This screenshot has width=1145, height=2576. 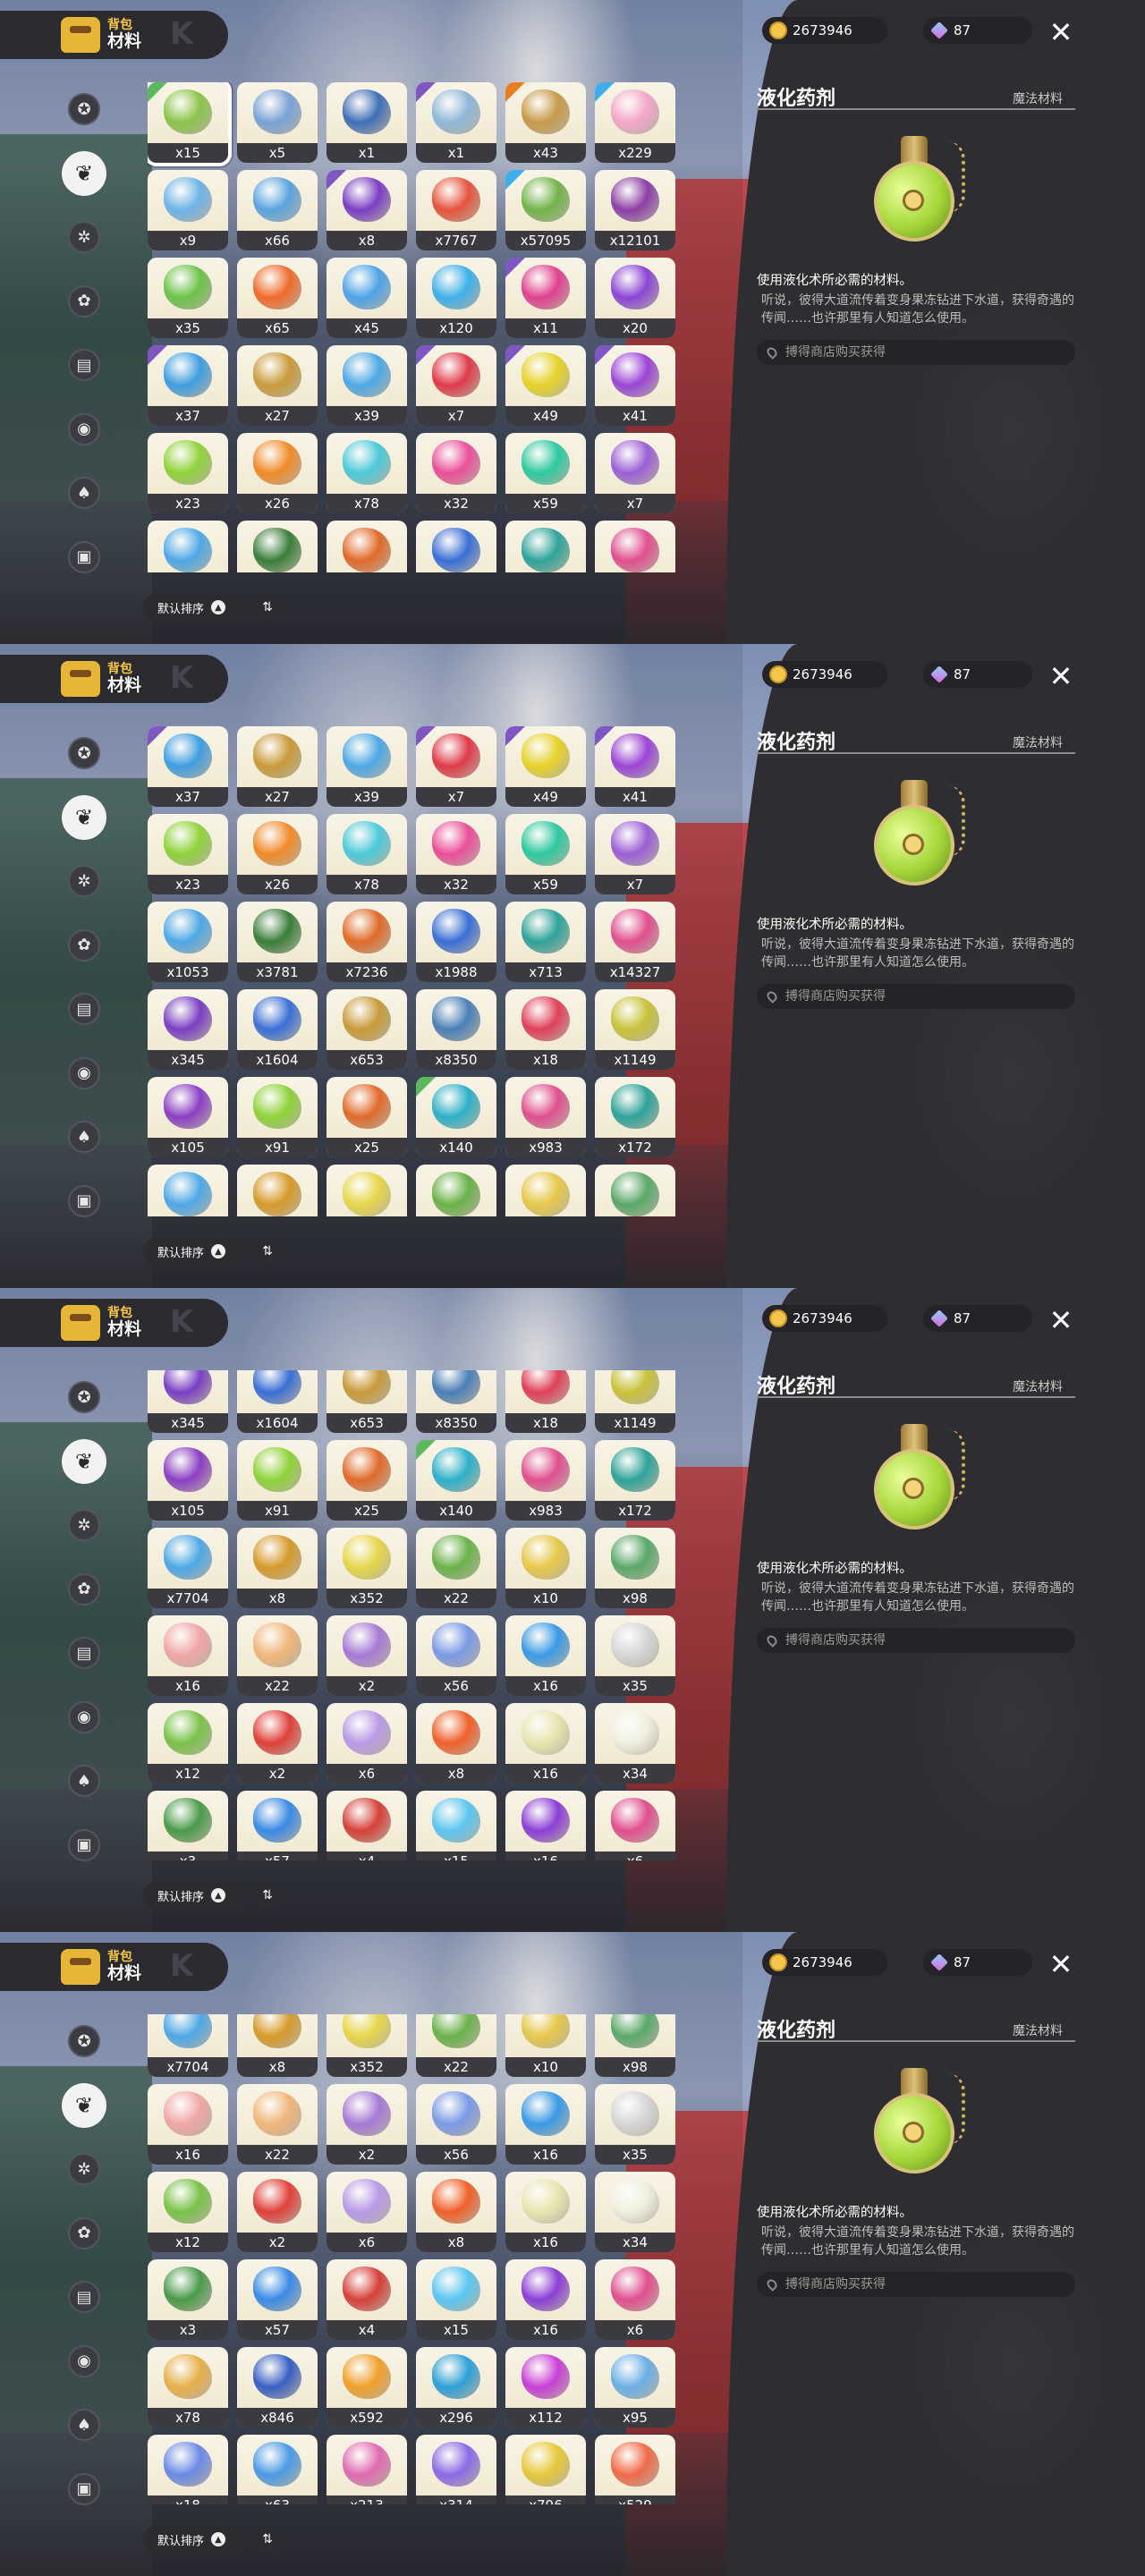 What do you see at coordinates (277, 766) in the screenshot?
I see `inventory-item: x27` at bounding box center [277, 766].